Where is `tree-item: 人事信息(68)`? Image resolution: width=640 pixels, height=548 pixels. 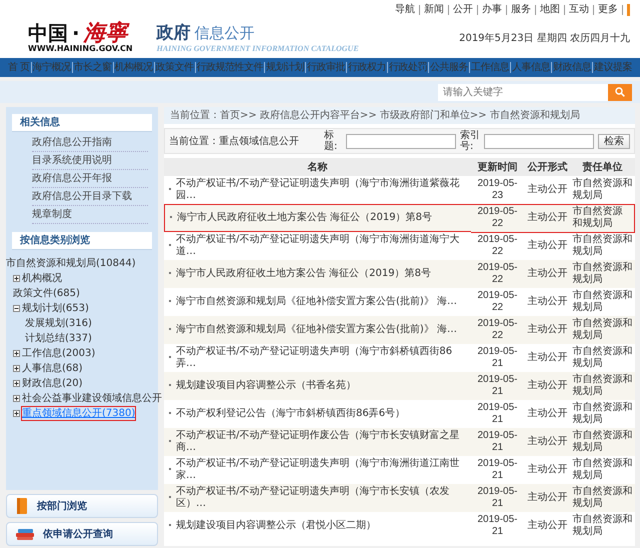 tree-item: 人事信息(68) is located at coordinates (52, 368).